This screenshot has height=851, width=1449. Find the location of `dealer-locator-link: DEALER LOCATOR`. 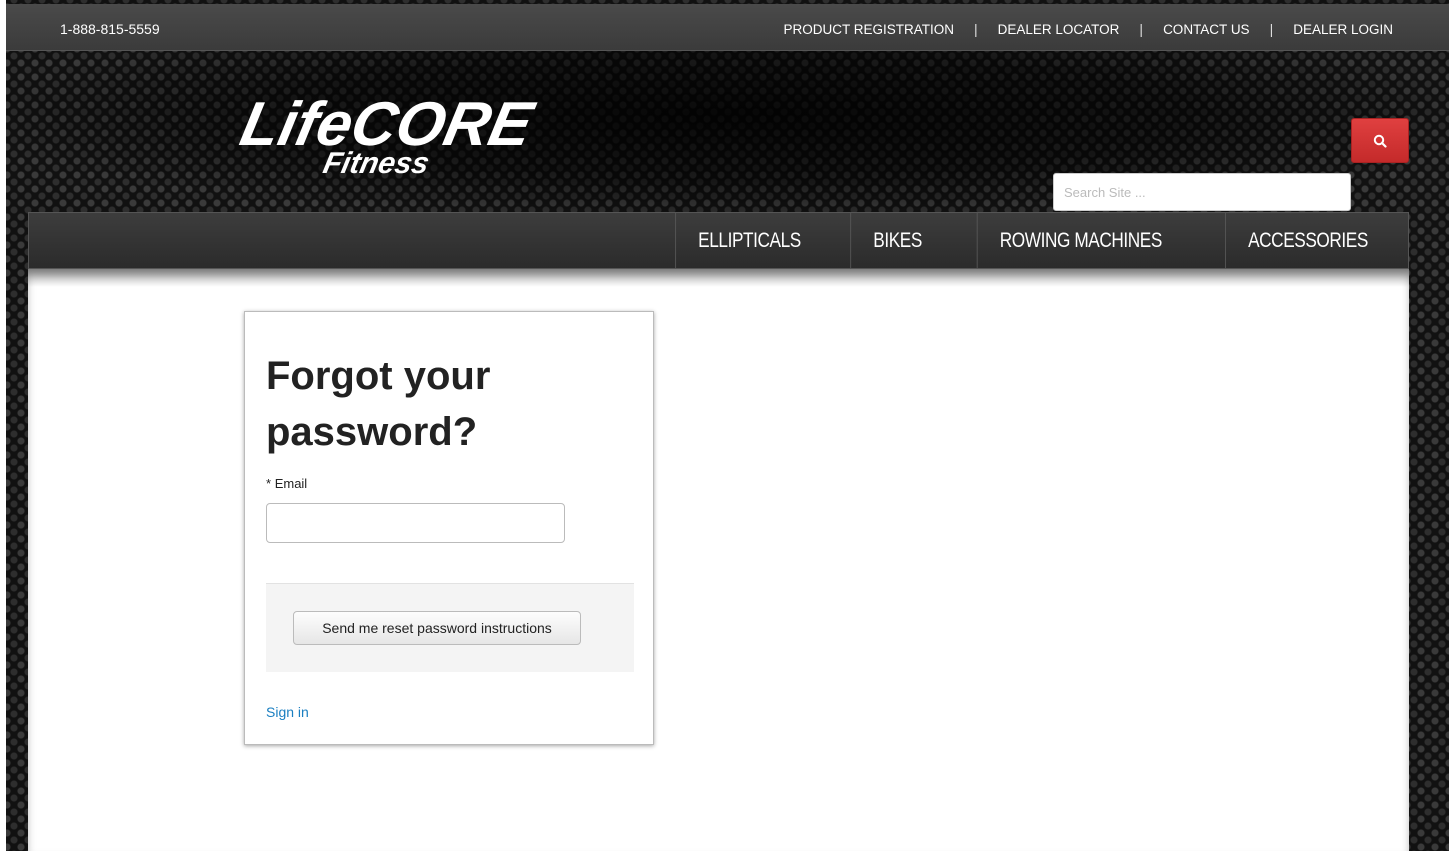

dealer-locator-link: DEALER LOCATOR is located at coordinates (1059, 29).